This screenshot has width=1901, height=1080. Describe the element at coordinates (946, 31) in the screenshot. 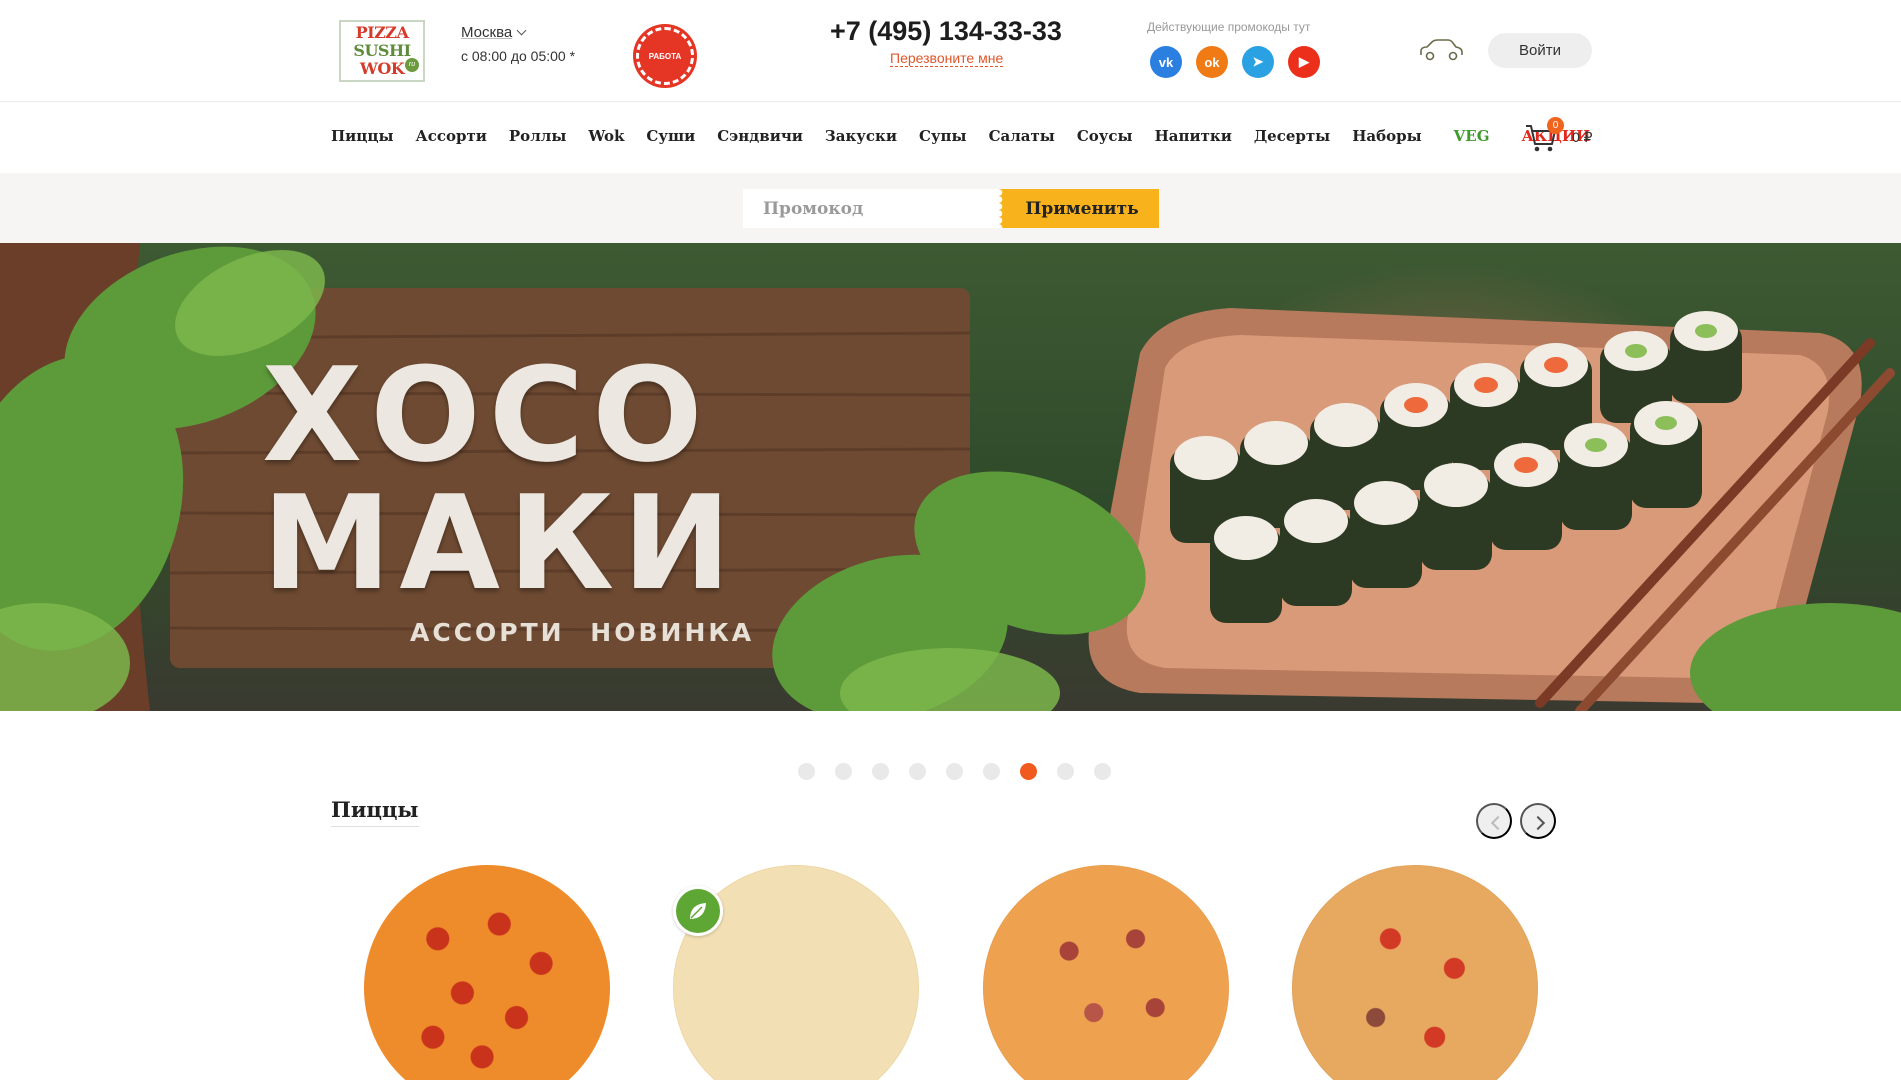

I see `phone-number: +7 (495) 134-33-33` at that location.